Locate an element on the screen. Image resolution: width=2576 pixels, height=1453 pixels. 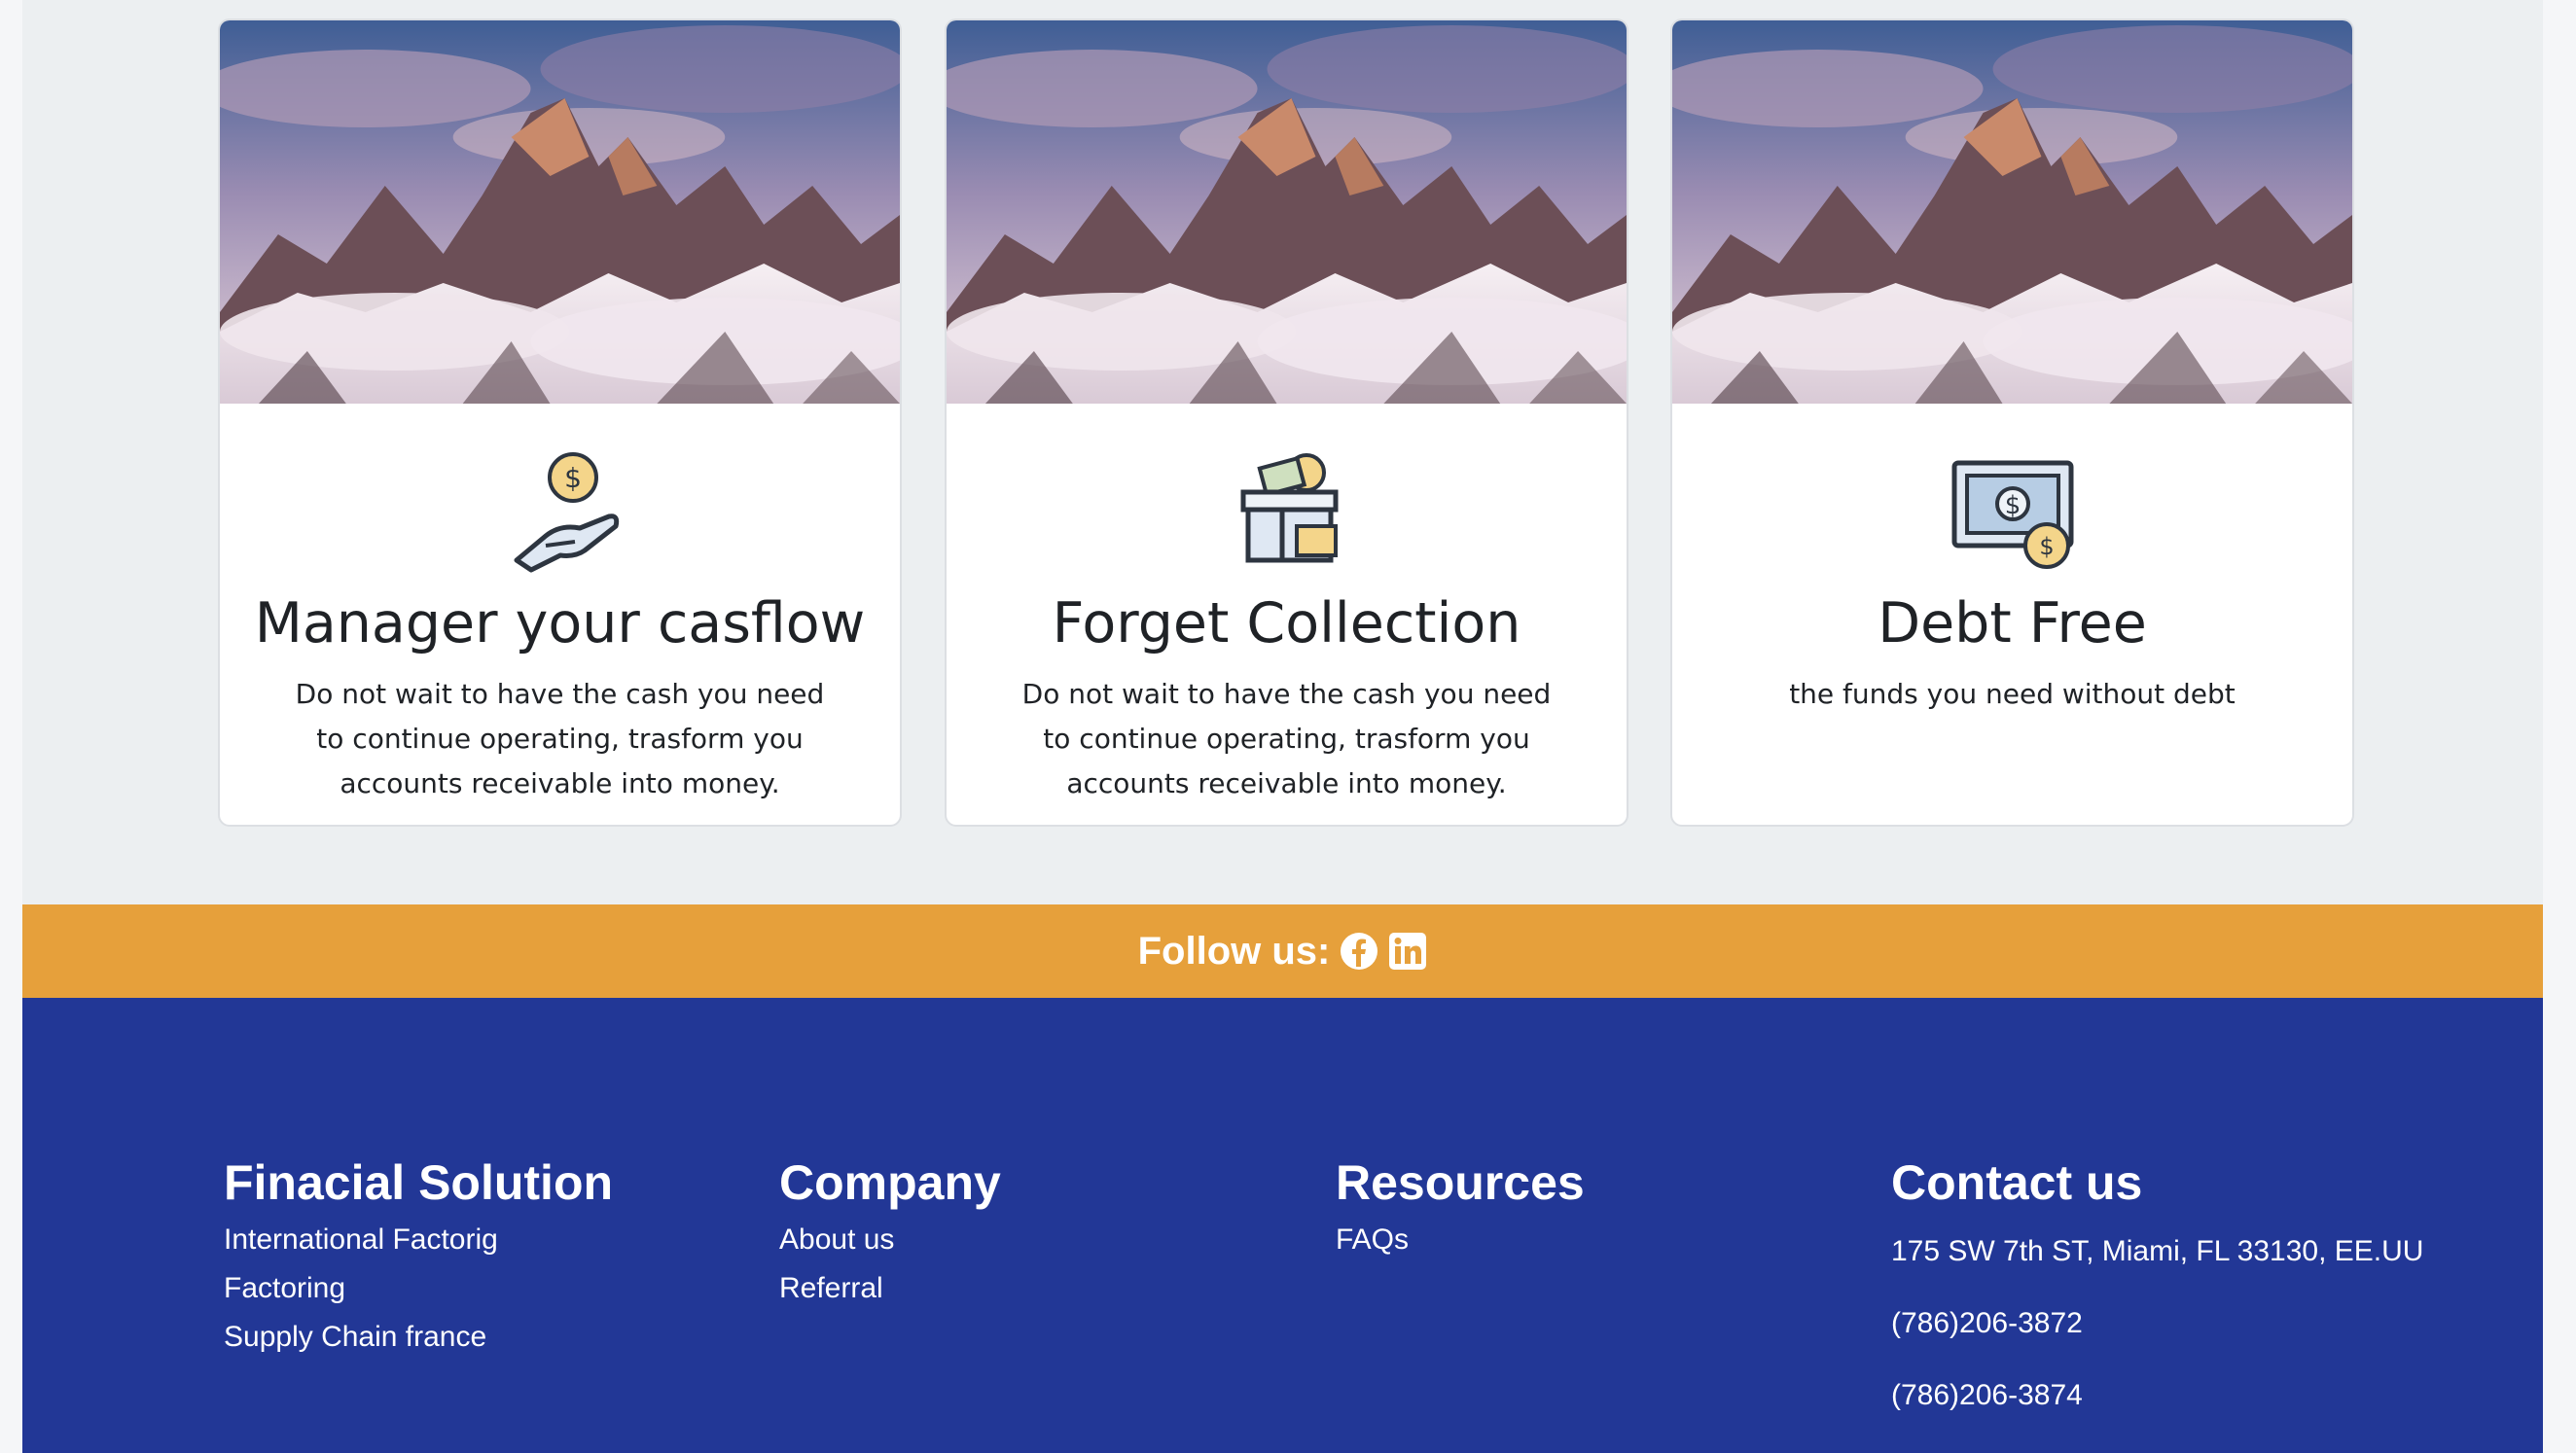
footer-link-faqs: FAQs is located at coordinates (1460, 1240).